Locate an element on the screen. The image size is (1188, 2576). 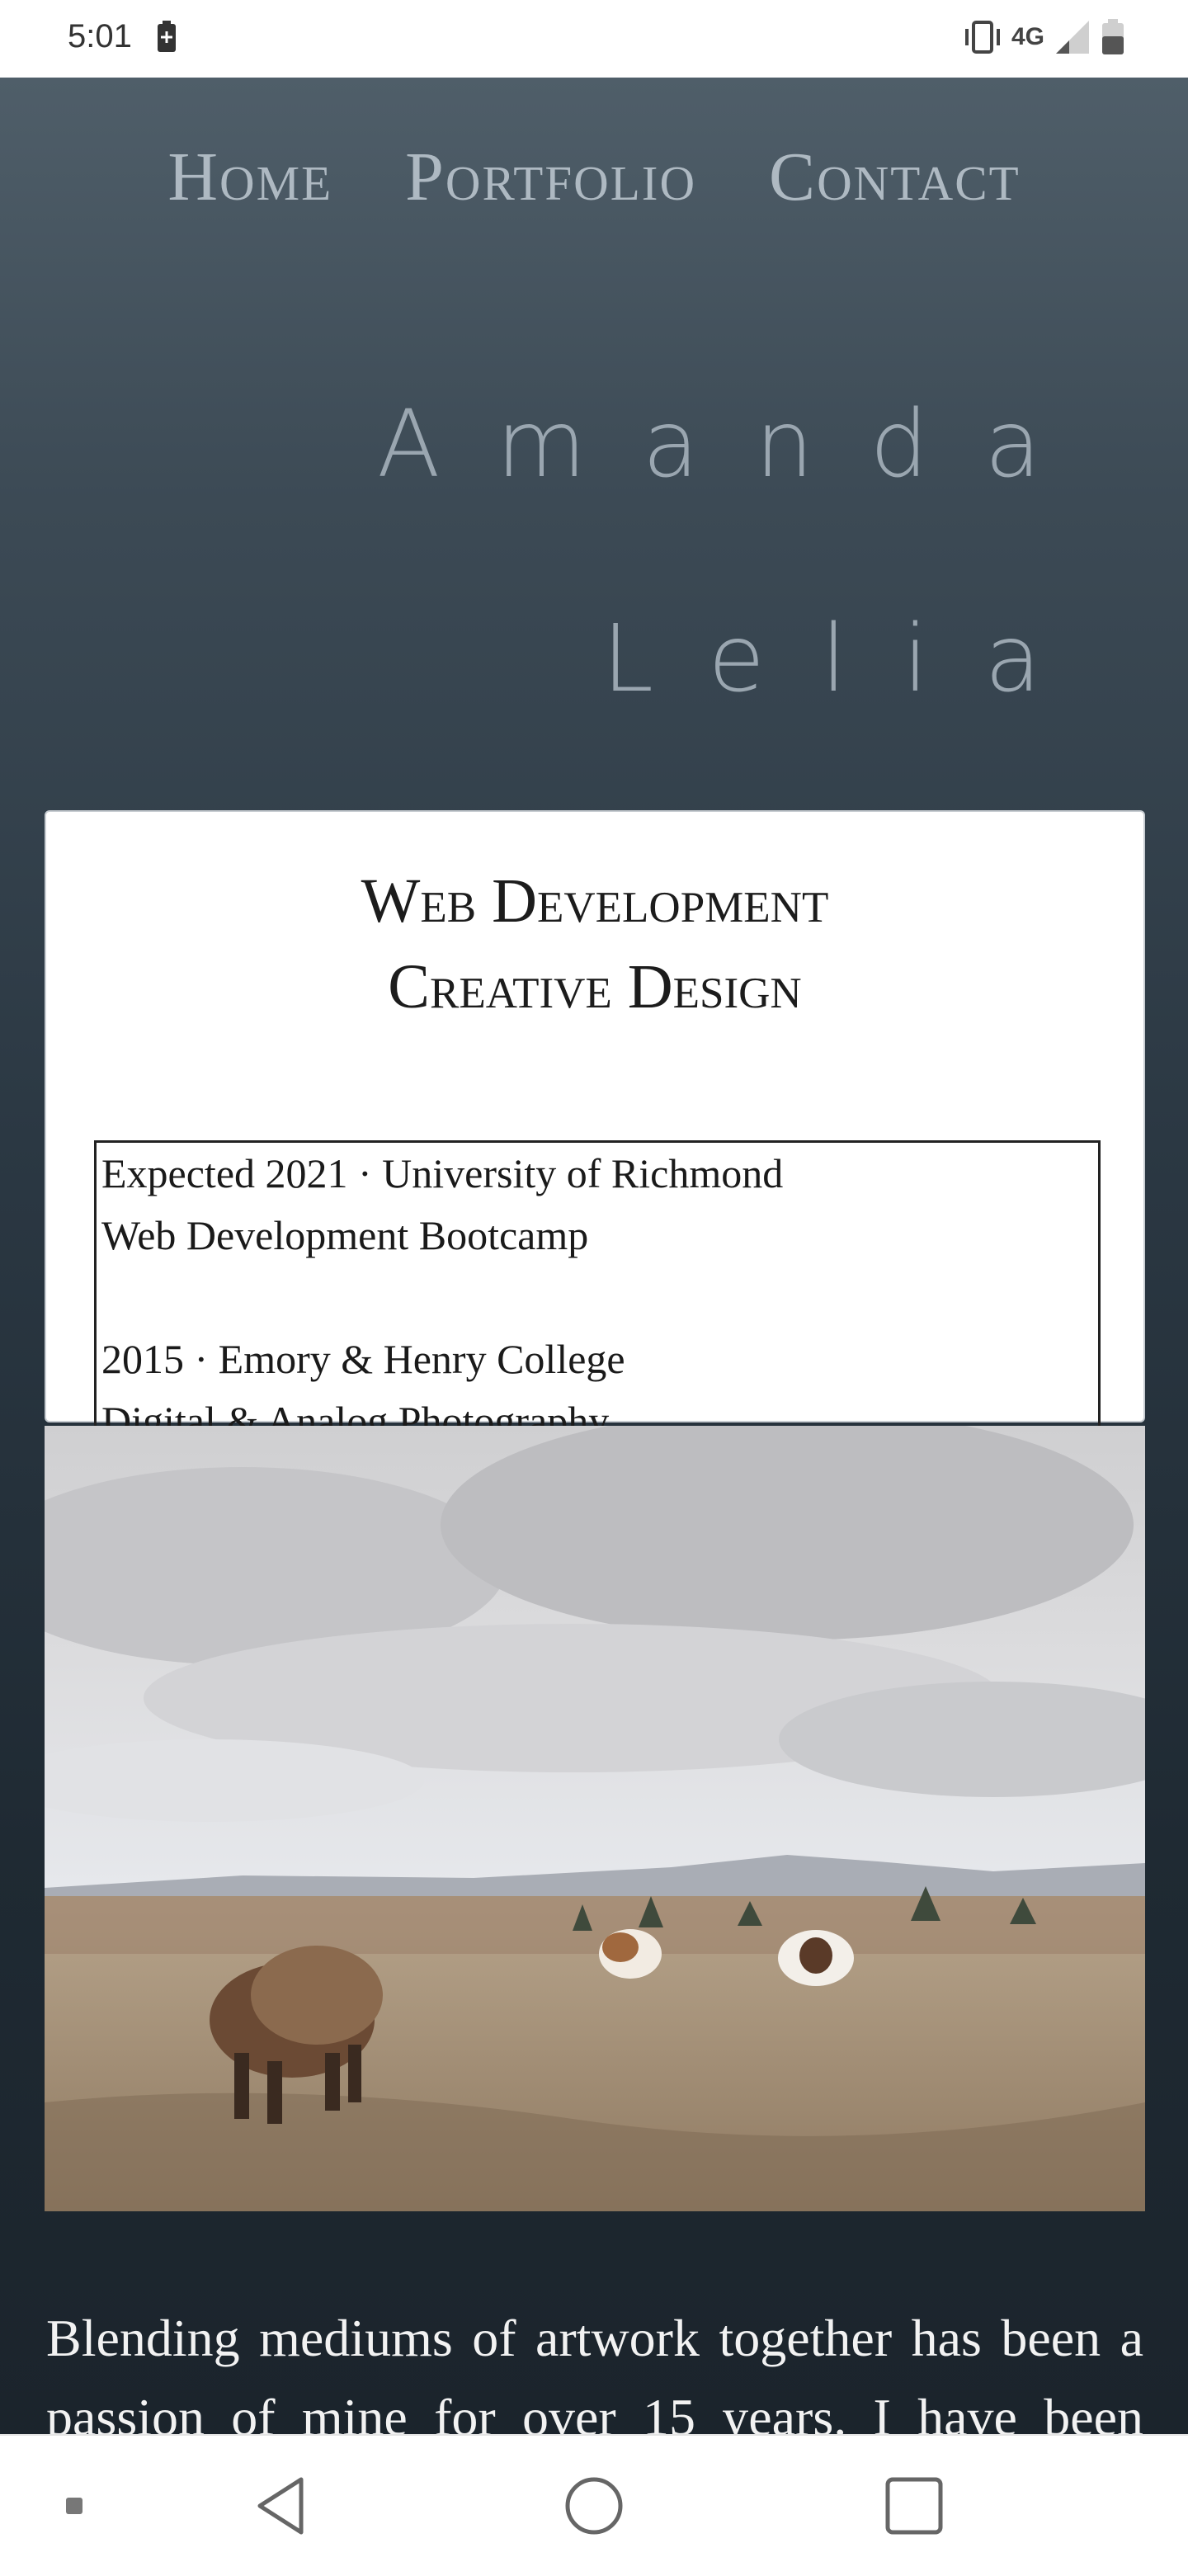
recents-dot-icon is located at coordinates (74, 2506).